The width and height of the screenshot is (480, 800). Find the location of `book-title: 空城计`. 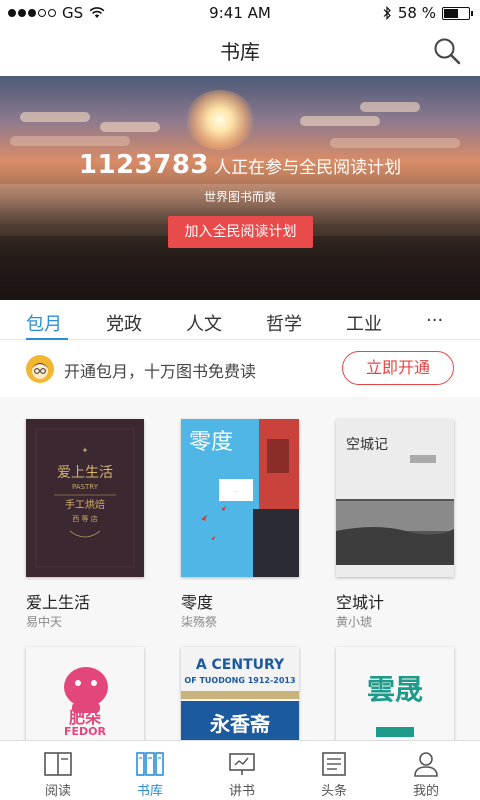

book-title: 空城计 is located at coordinates (360, 602).